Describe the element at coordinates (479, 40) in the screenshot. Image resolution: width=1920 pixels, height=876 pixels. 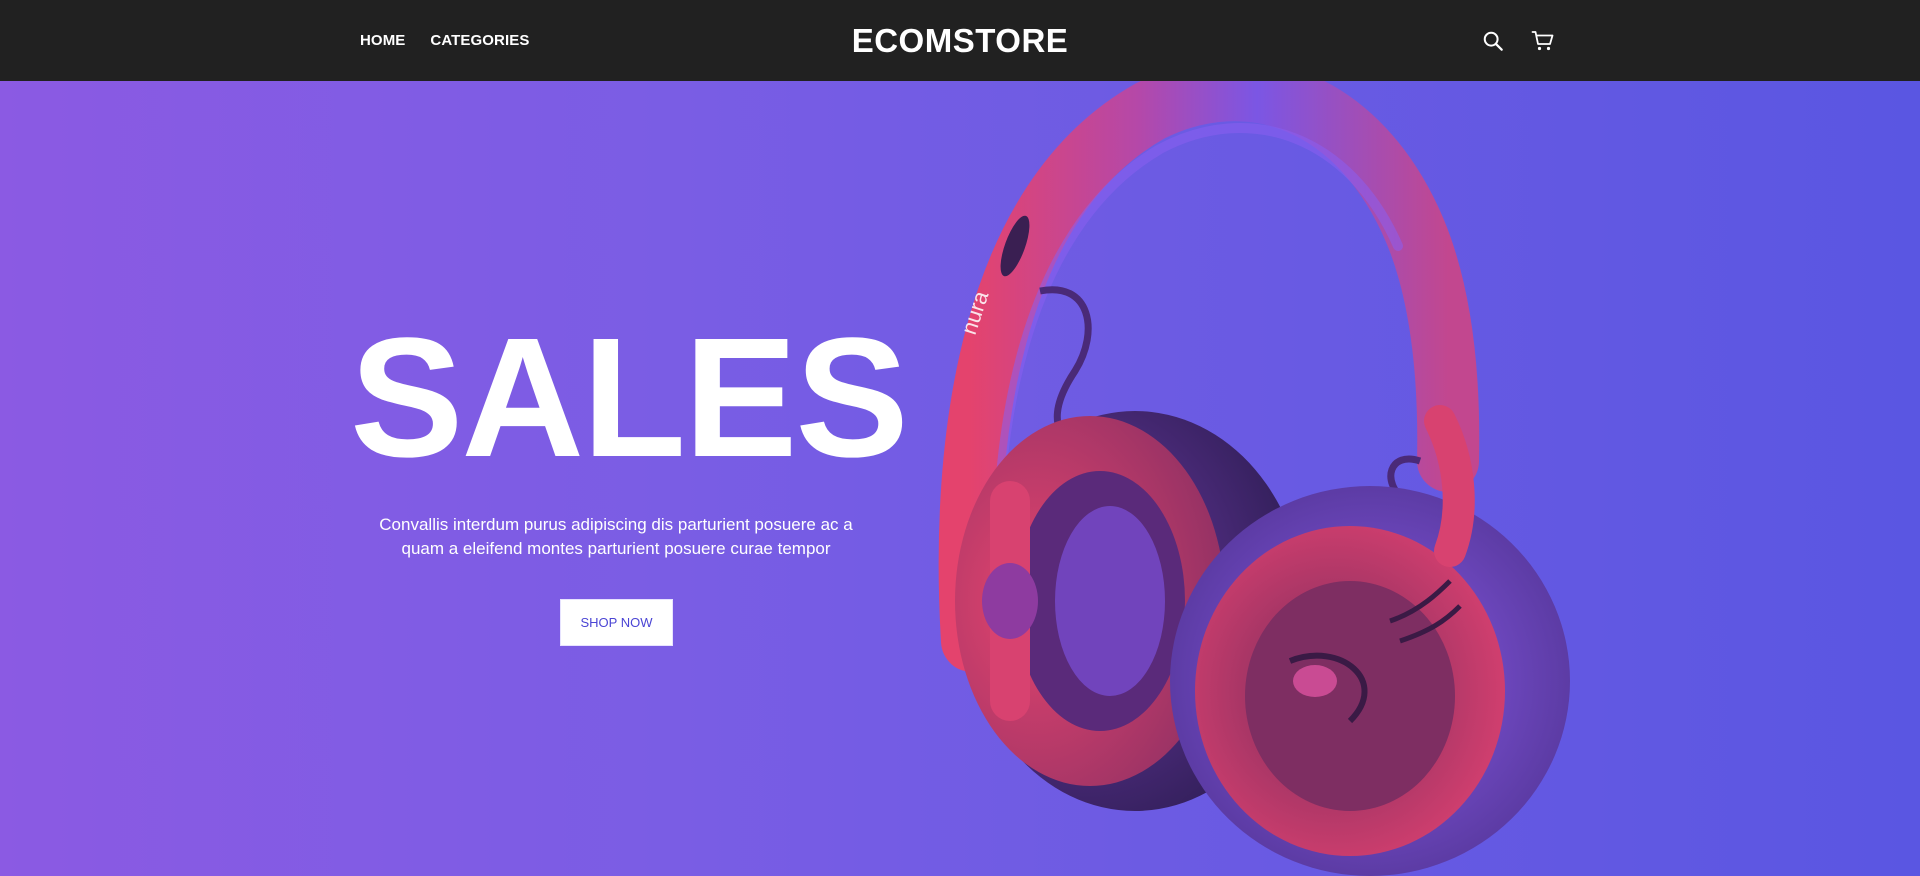
I see `nav-categories-link: CATEGORIES` at that location.